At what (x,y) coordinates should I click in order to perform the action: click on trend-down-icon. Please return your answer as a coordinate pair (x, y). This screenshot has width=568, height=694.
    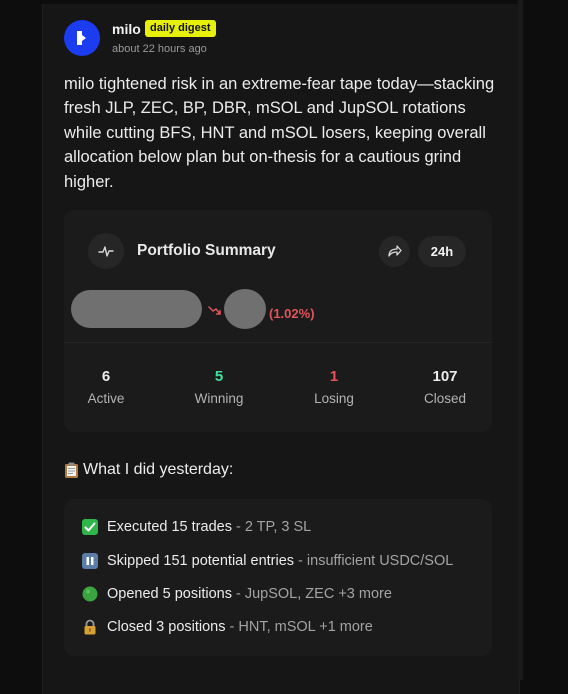
    Looking at the image, I should click on (214, 310).